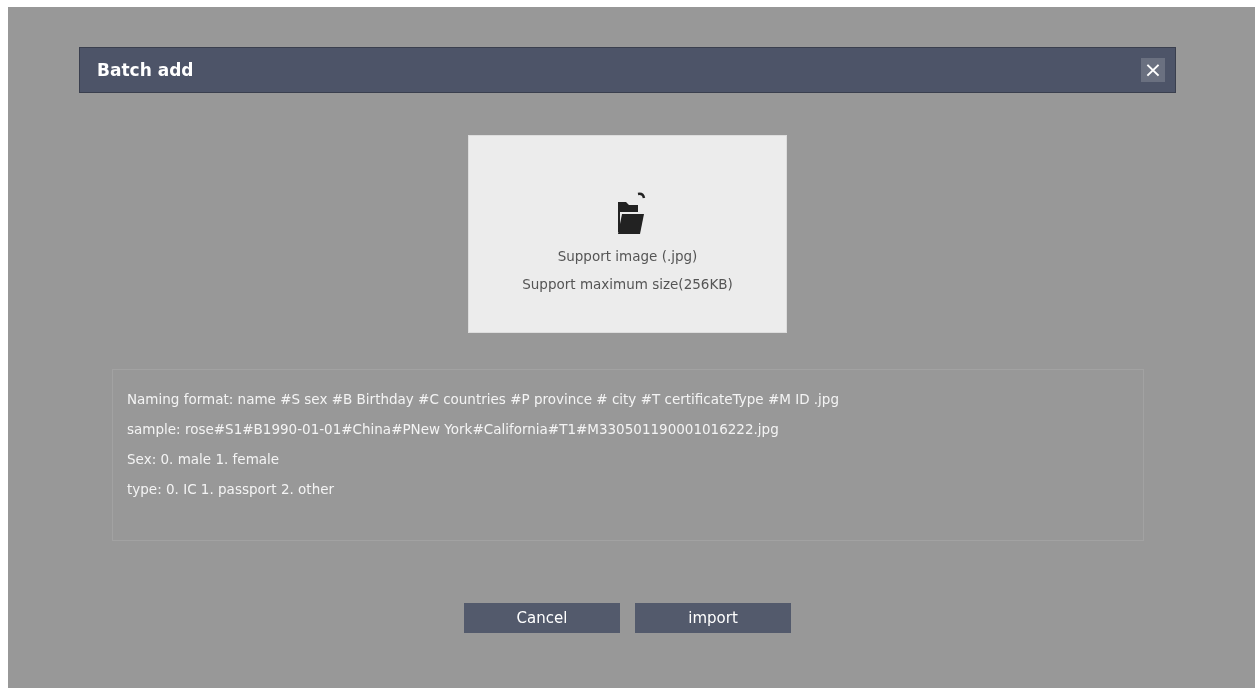 This screenshot has height=688, width=1255. Describe the element at coordinates (204, 459) in the screenshot. I see `info-text: Sex: 0. male 1. female` at that location.